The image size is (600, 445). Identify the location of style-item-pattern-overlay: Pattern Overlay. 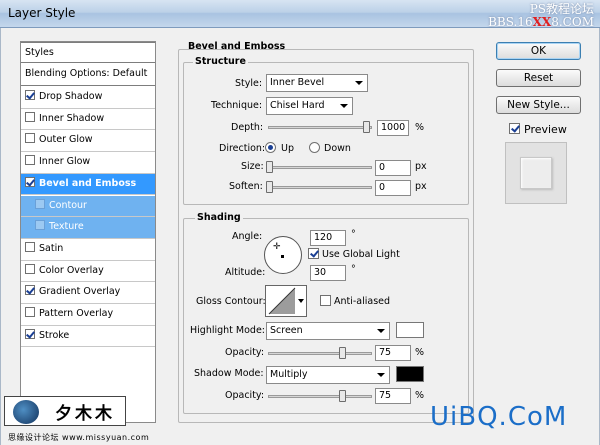
(88, 315).